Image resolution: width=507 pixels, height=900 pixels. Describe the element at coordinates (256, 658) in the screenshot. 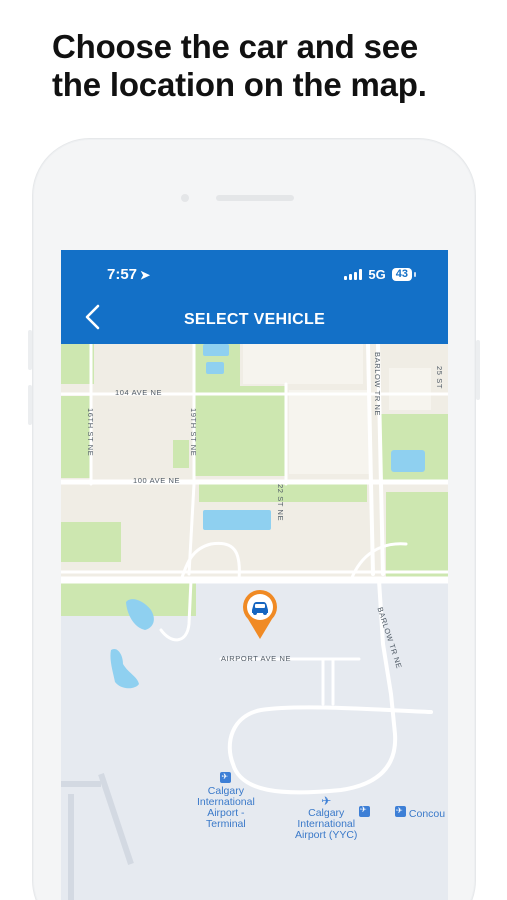

I see `street-label-airport-ave: AIRPORT AVE NE` at that location.